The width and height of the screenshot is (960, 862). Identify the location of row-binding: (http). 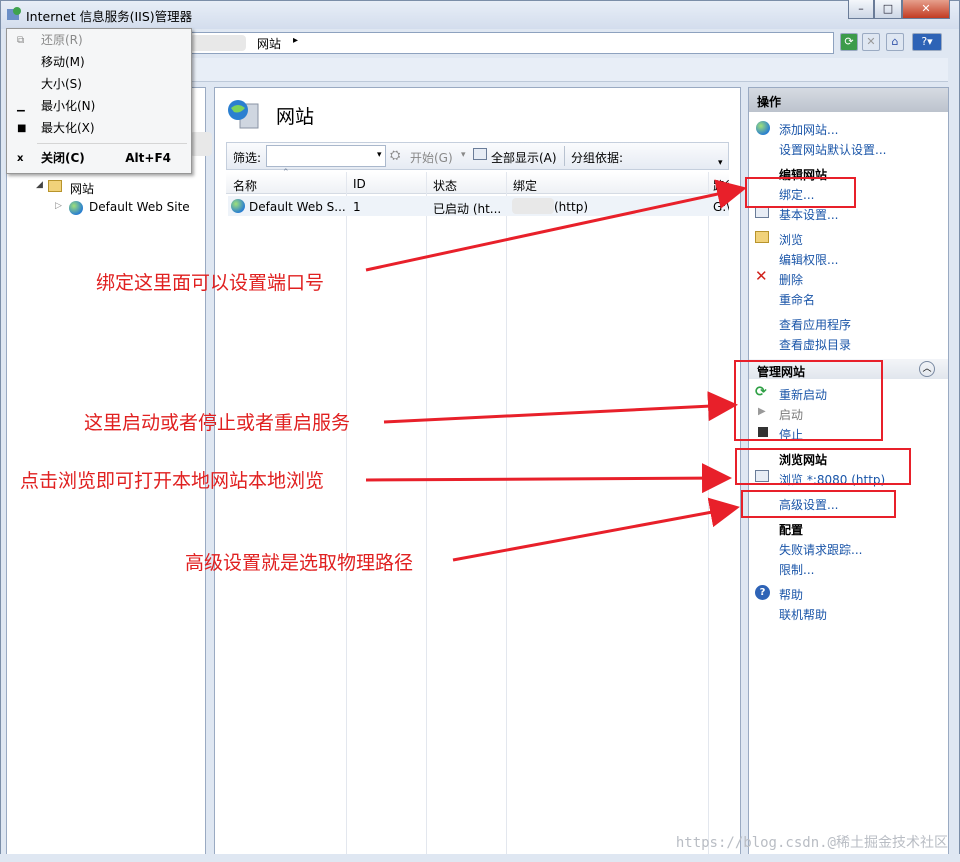
(571, 207).